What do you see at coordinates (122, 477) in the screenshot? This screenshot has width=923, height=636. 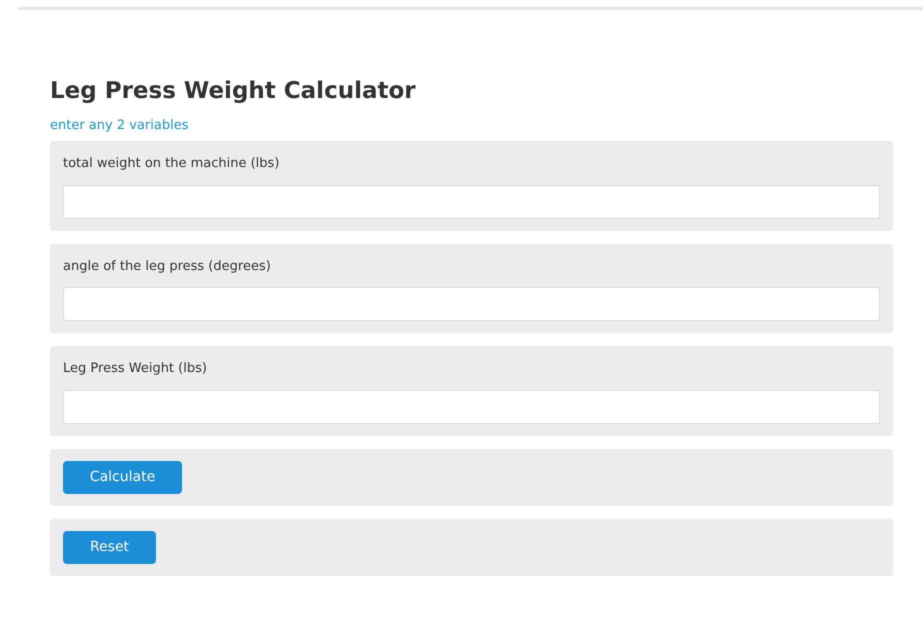 I see `calculate-button: Calculate` at bounding box center [122, 477].